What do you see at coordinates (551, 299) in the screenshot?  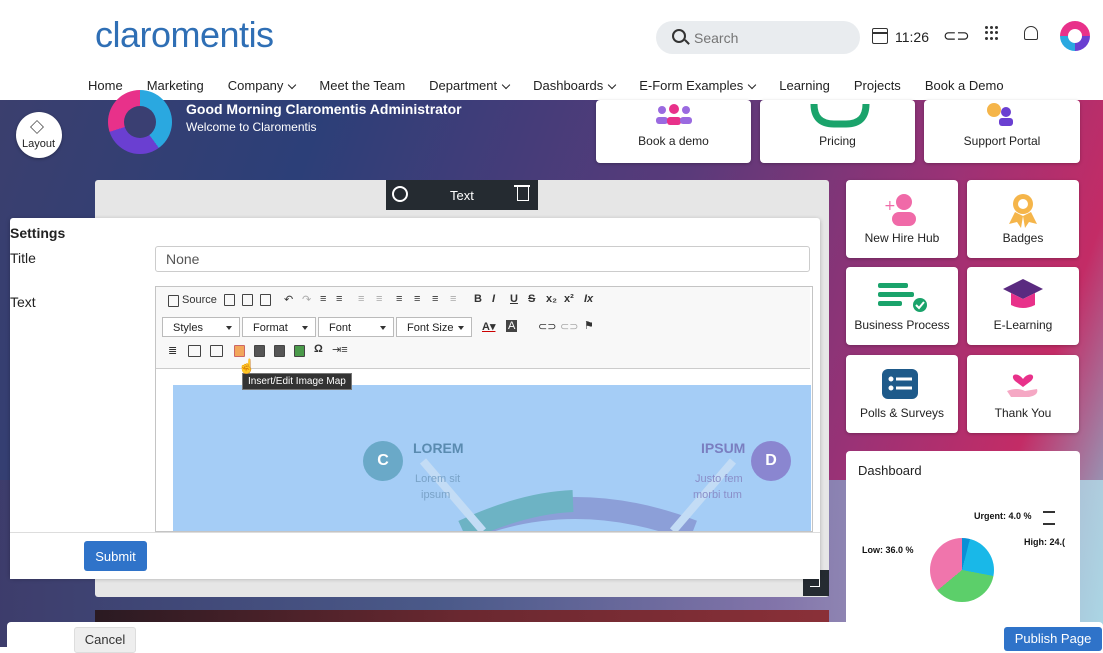 I see `subscript-icon: x₂` at bounding box center [551, 299].